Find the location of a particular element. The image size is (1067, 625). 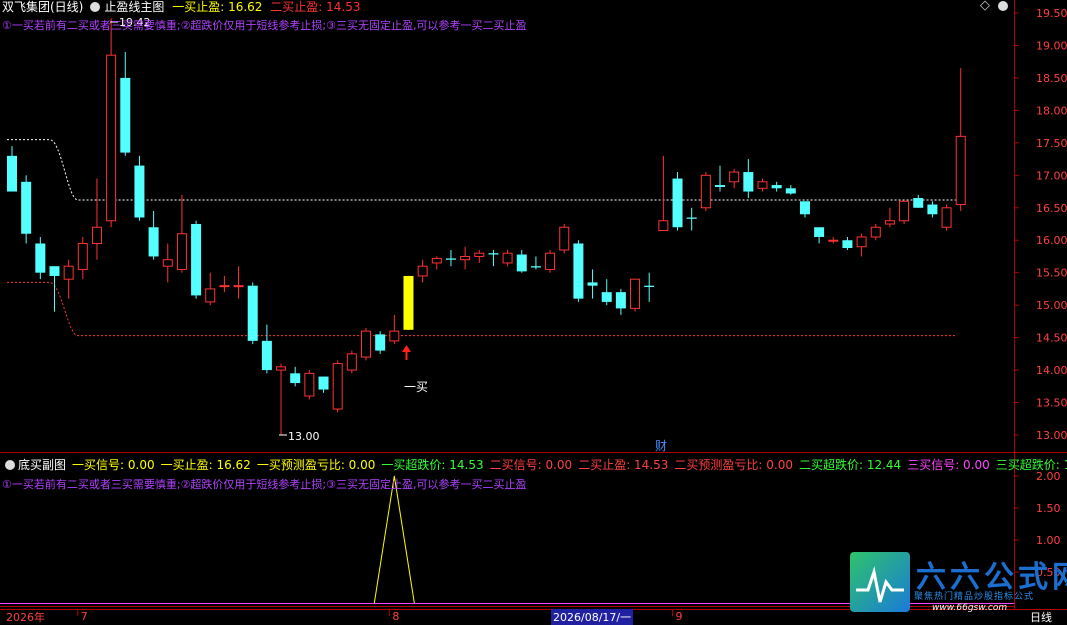

price-tick-label: 14.50 is located at coordinates (1051, 338).